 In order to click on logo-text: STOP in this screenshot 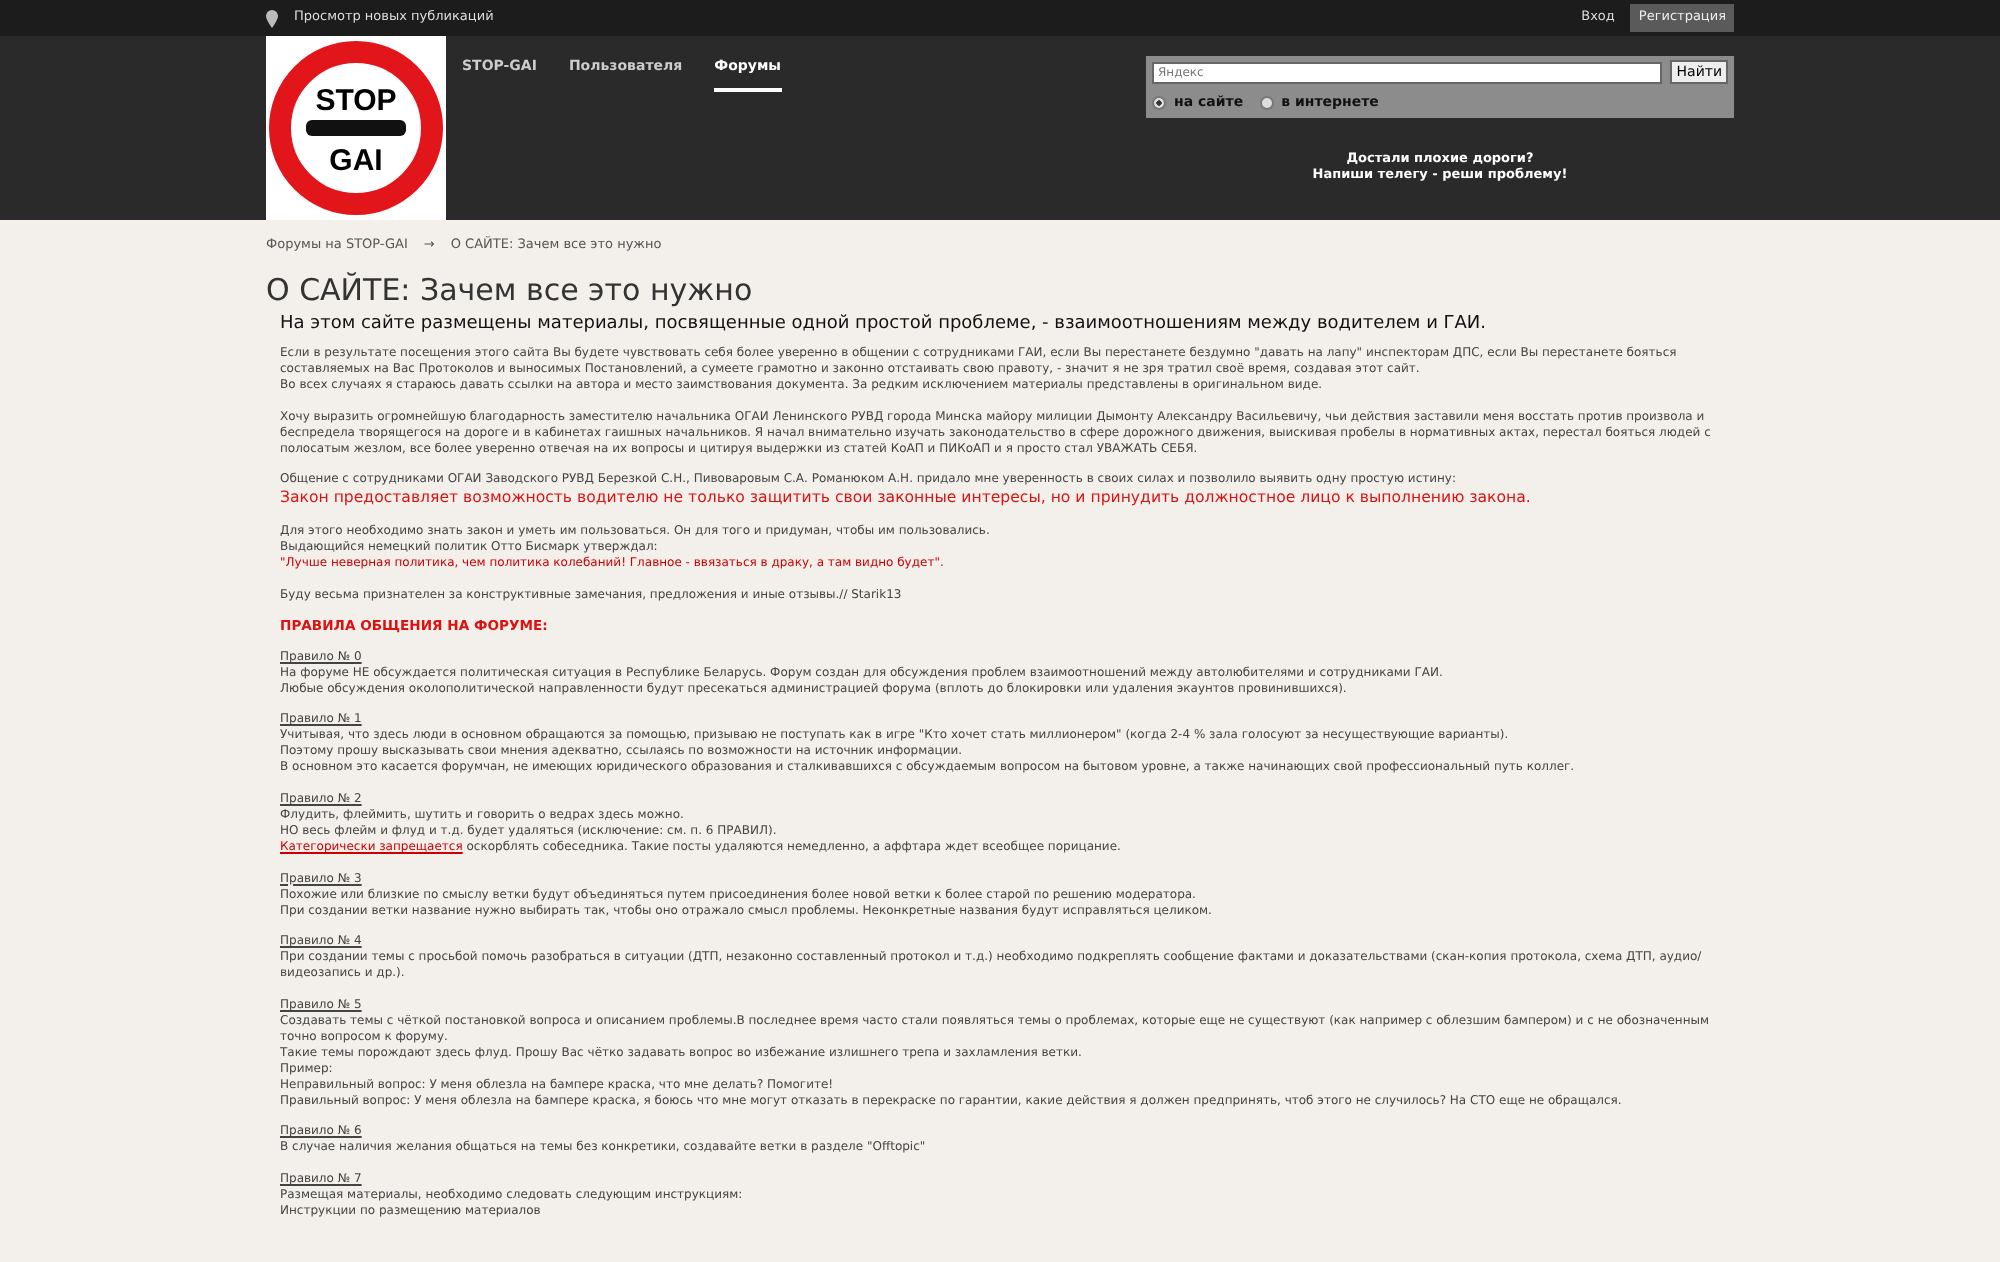, I will do `click(356, 101)`.